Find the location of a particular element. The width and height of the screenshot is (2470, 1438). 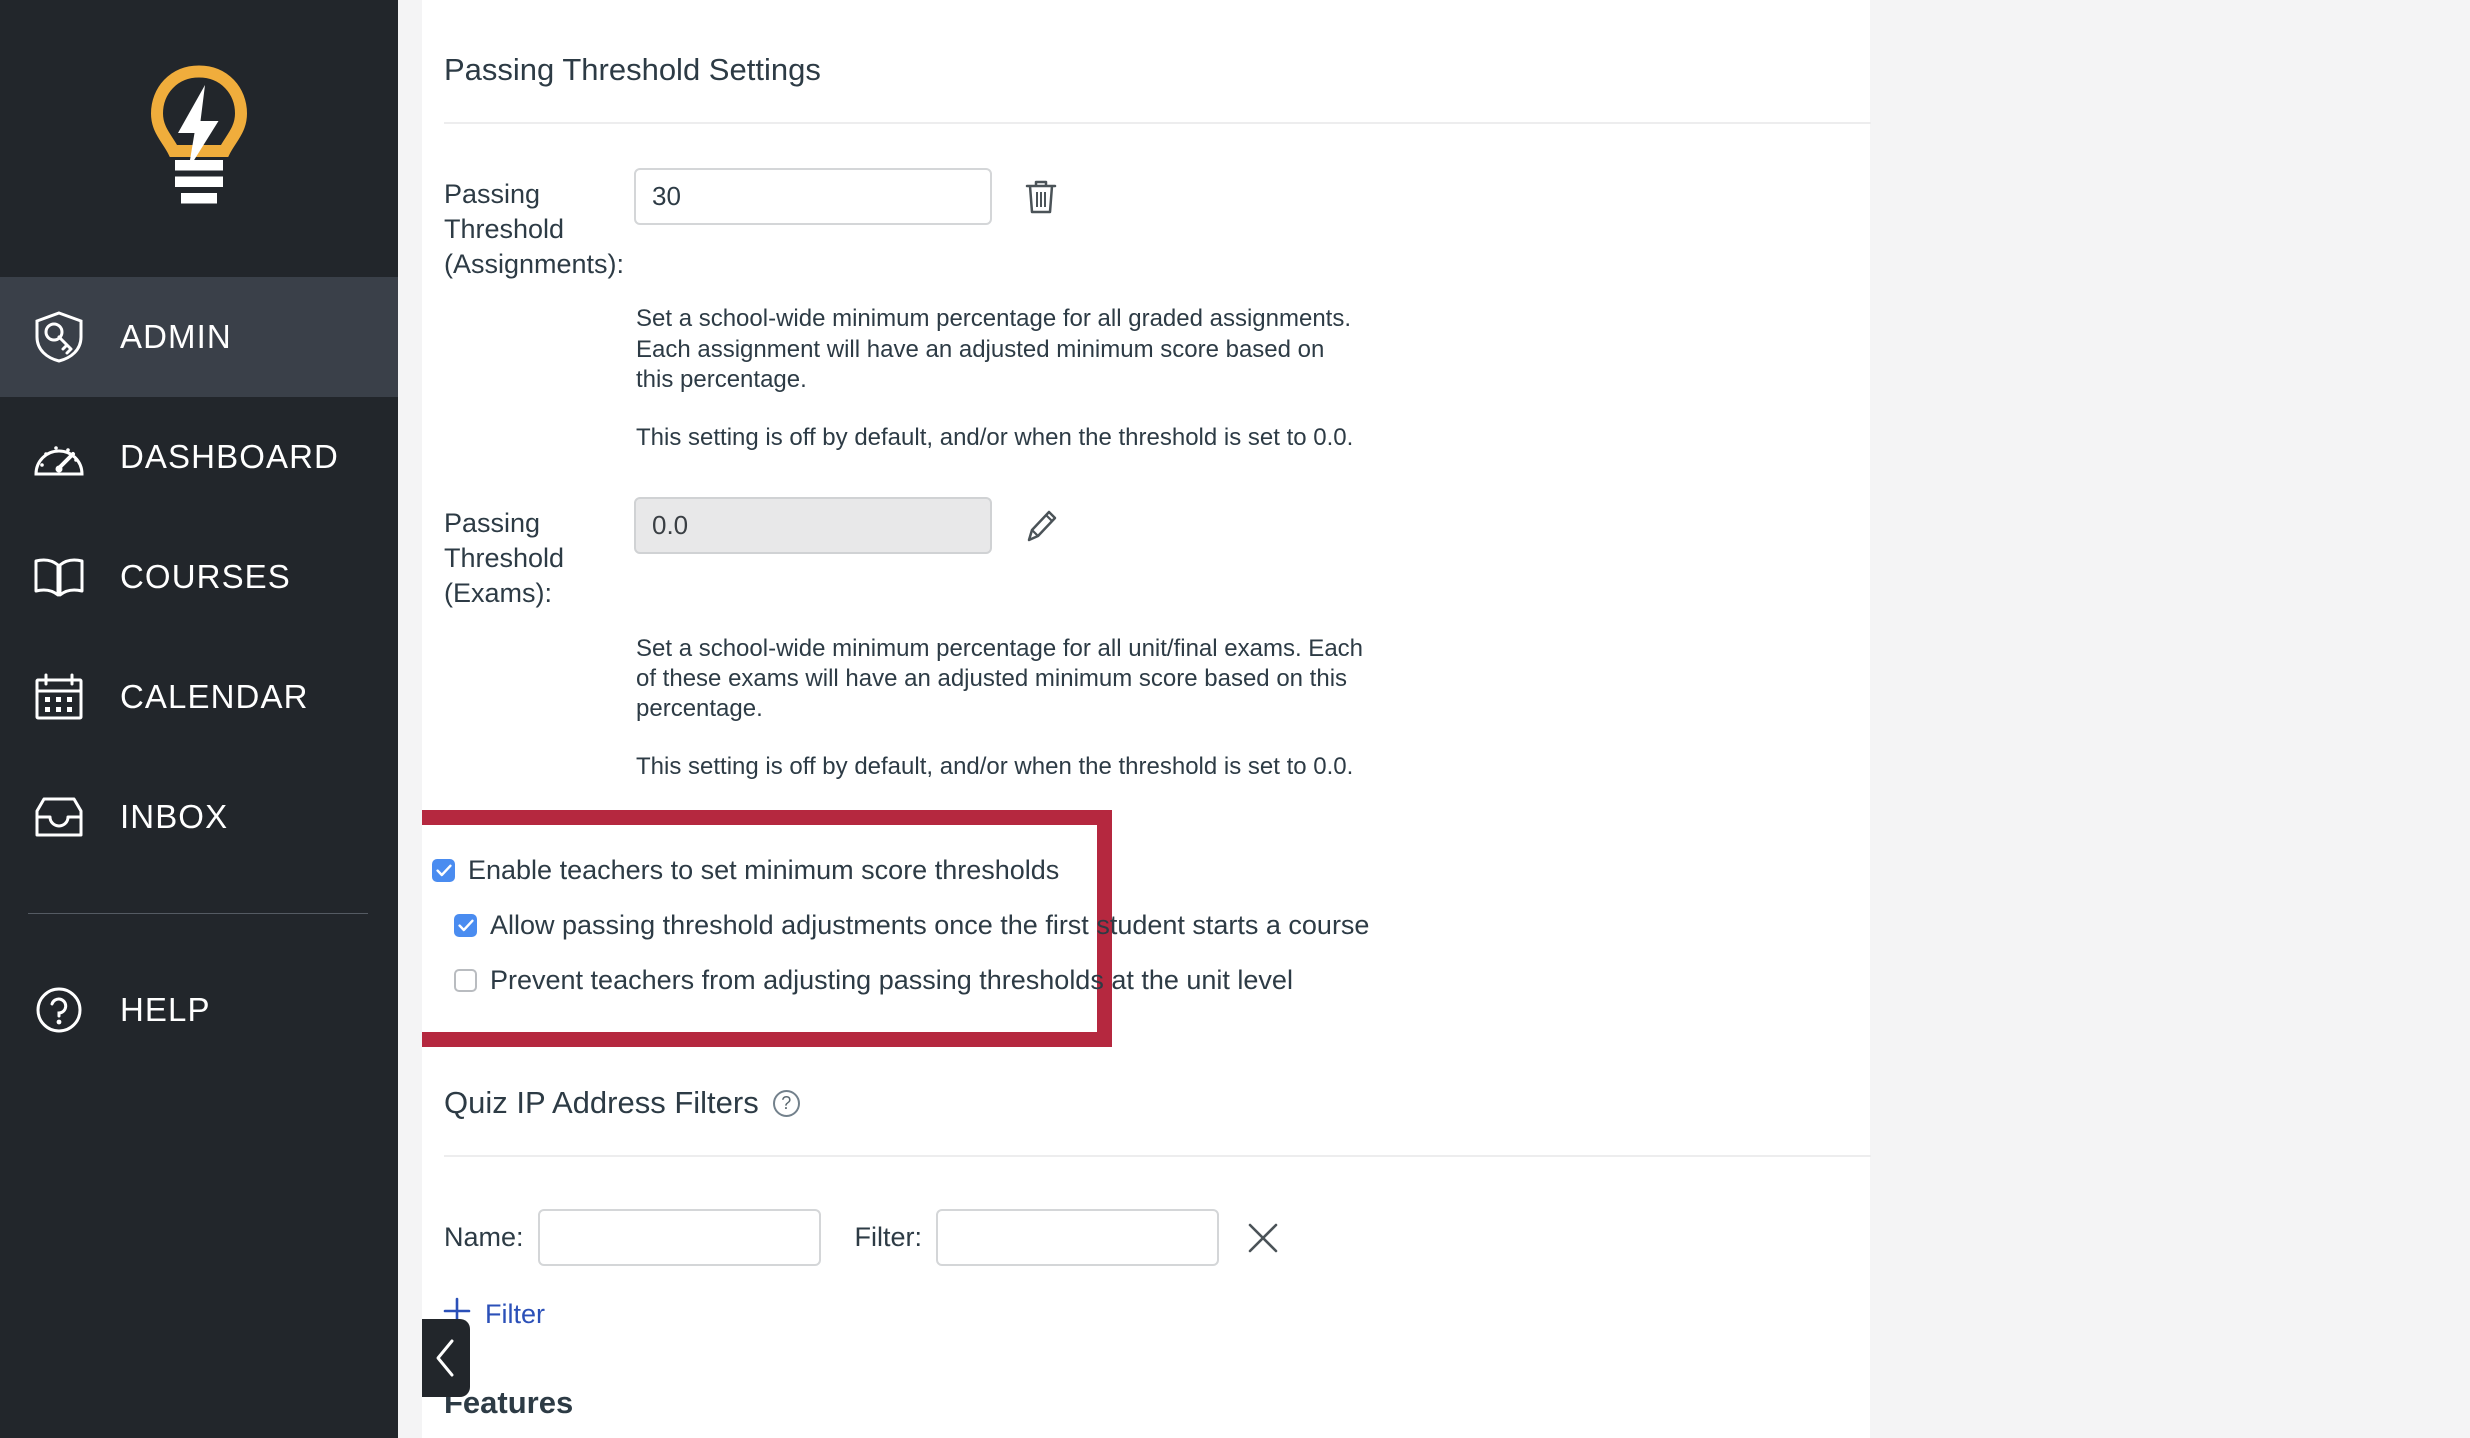

quiz-ip-filters-title: Quiz IP Address Filters ? is located at coordinates (1146, 1101).